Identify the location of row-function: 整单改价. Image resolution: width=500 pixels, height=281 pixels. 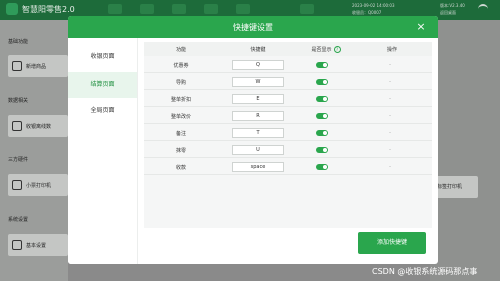
(180, 117).